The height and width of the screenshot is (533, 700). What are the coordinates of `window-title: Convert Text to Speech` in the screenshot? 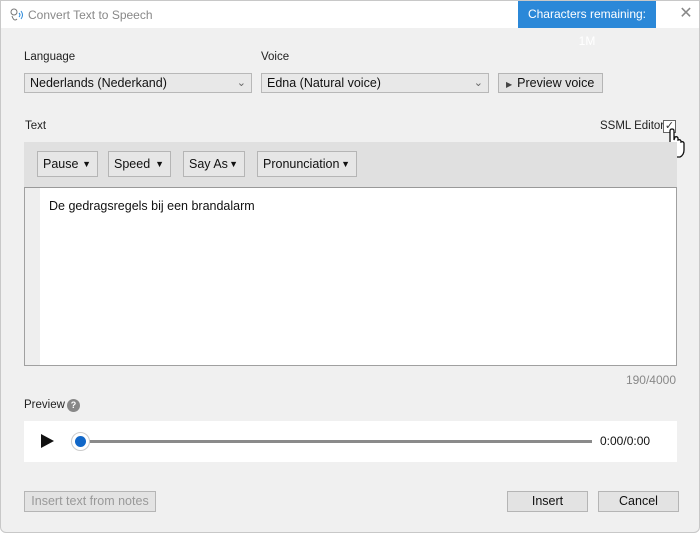 It's located at (90, 15).